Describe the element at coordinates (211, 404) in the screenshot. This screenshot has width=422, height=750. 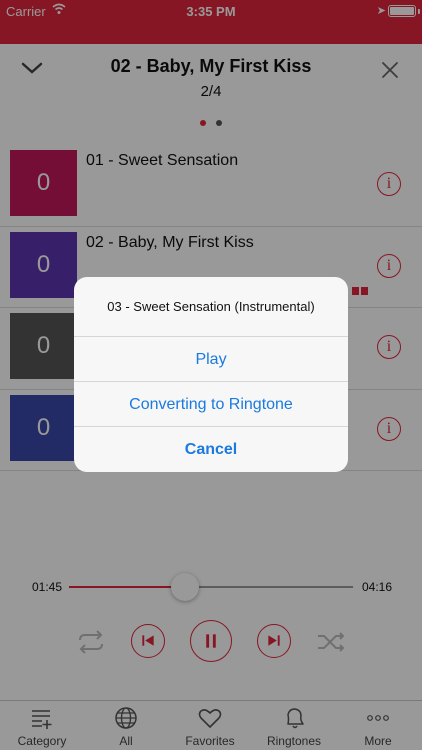
I see `convert-ringtone-action-button: Converting to Ringtone` at that location.